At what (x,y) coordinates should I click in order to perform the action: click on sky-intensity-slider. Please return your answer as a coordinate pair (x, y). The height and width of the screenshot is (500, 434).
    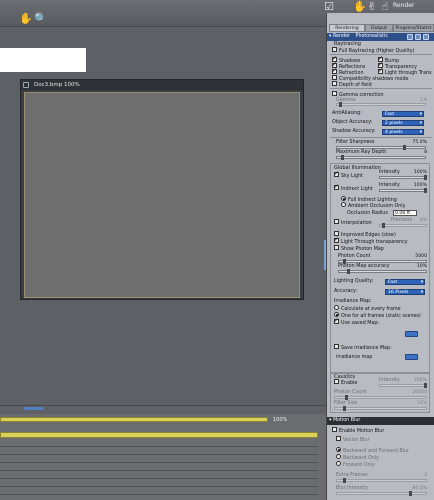
    Looking at the image, I should click on (403, 177).